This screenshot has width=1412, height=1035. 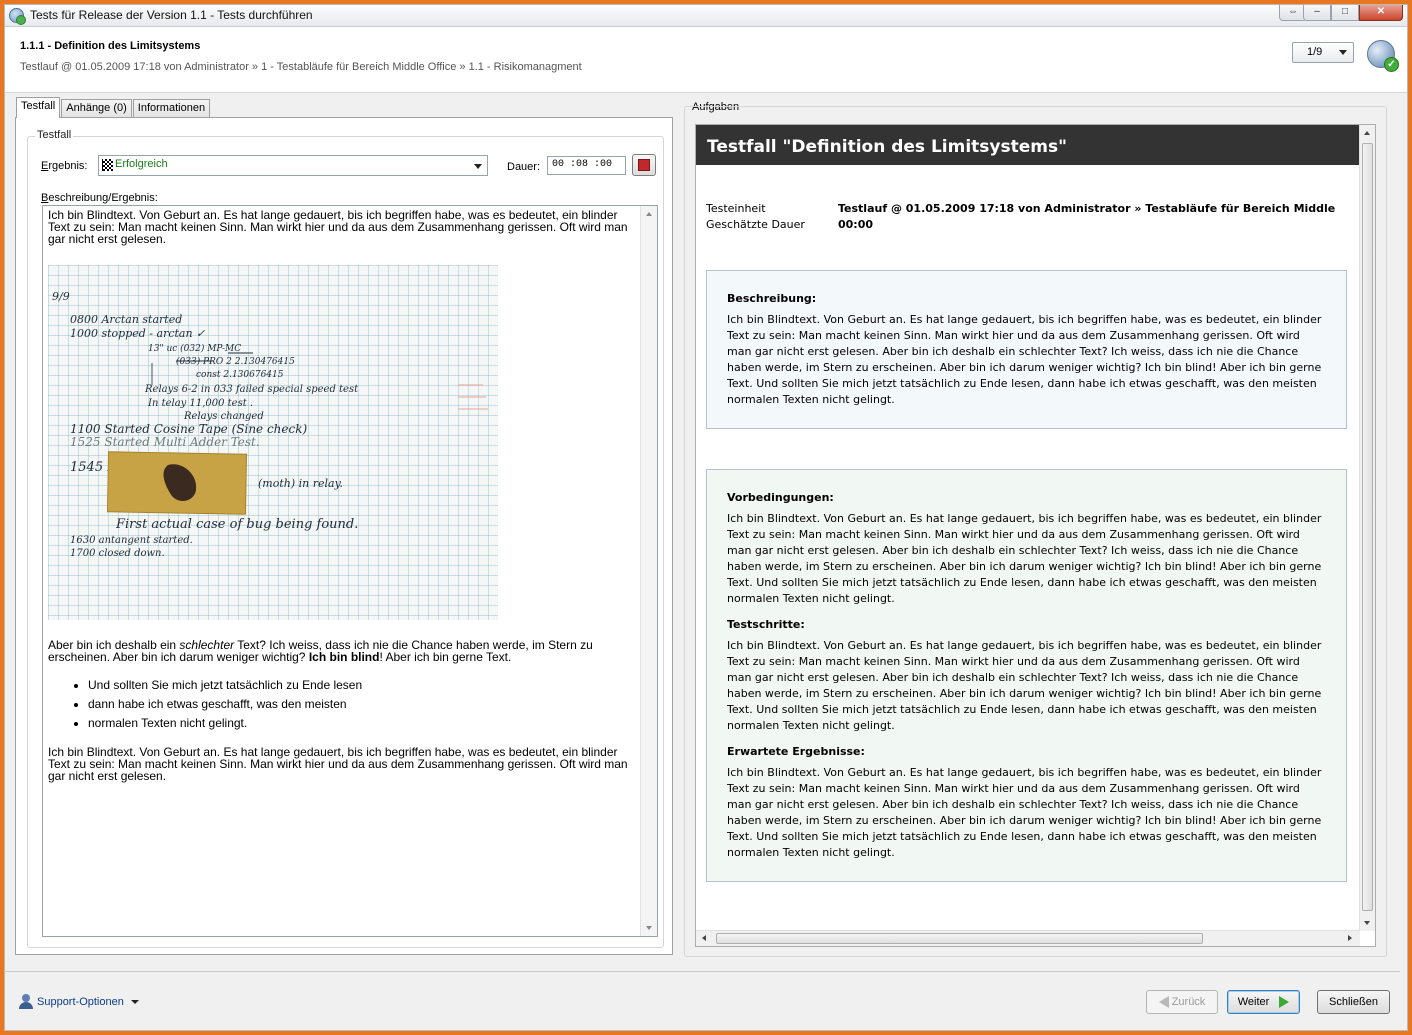 What do you see at coordinates (736, 208) in the screenshot?
I see `testeinheit-label: Testeinheit` at bounding box center [736, 208].